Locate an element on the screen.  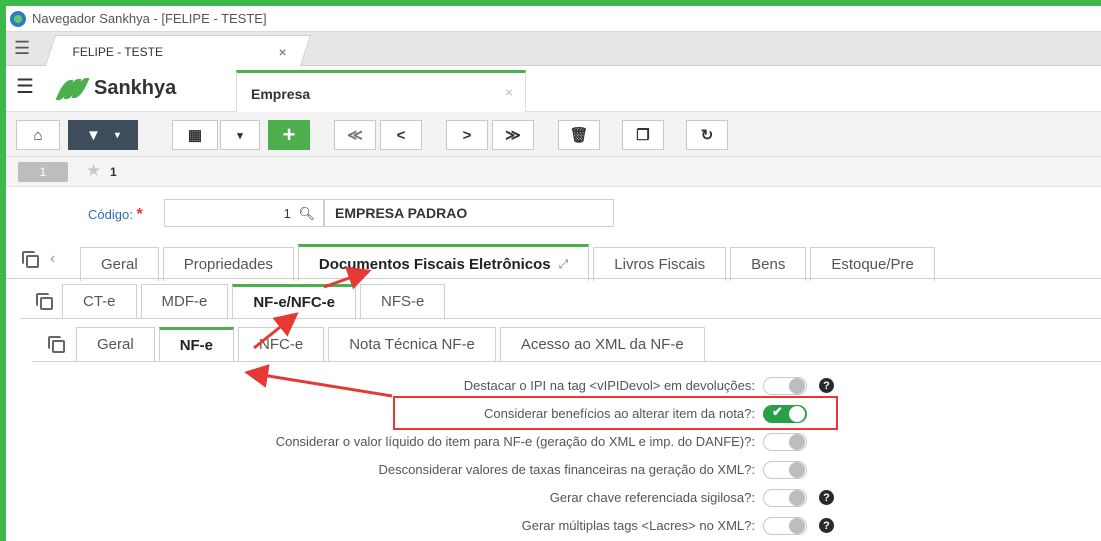
browser-tab: FELIPE - TESTE × is located at coordinates (178, 50).